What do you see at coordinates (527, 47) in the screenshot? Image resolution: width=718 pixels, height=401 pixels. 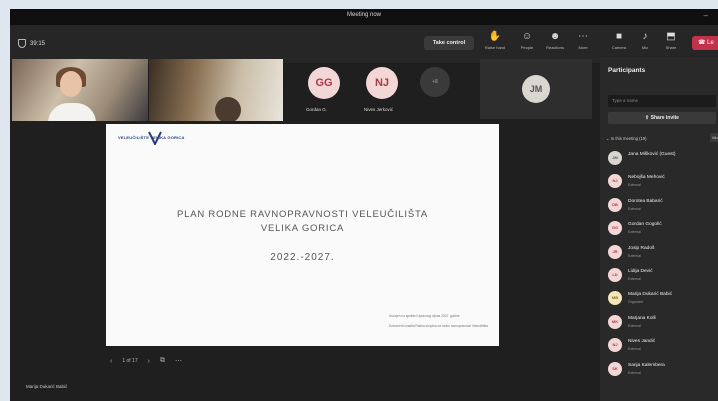 I see `people-label: People` at bounding box center [527, 47].